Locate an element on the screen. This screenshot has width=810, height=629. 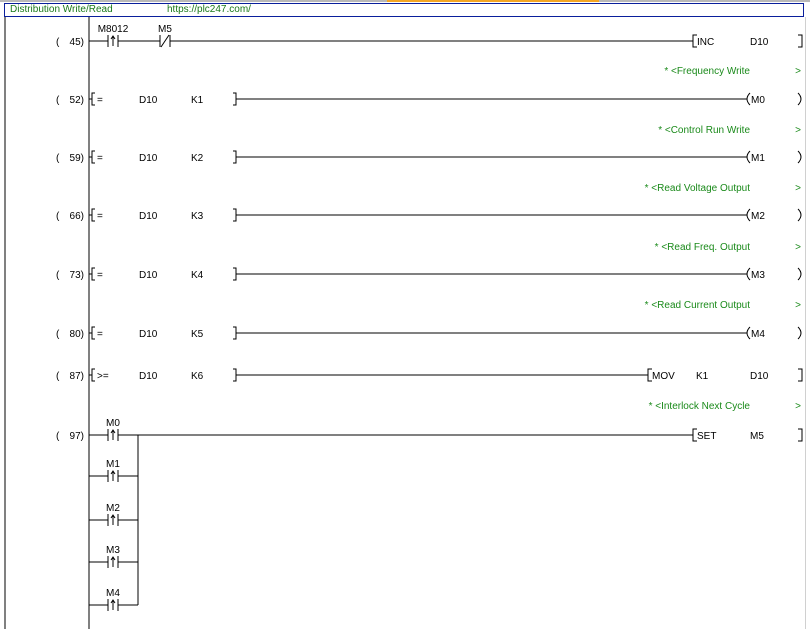
contact-label: M1 is located at coordinates (113, 464).